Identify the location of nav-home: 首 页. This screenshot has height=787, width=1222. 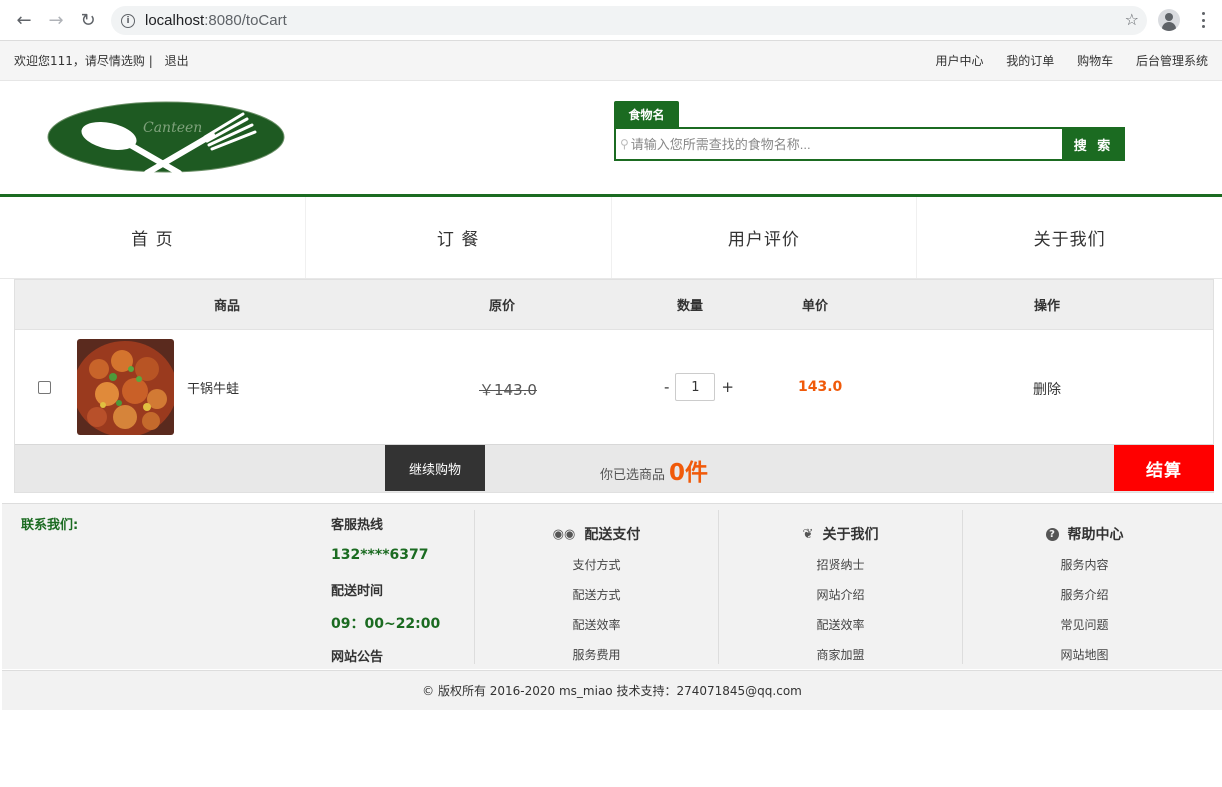
(153, 237).